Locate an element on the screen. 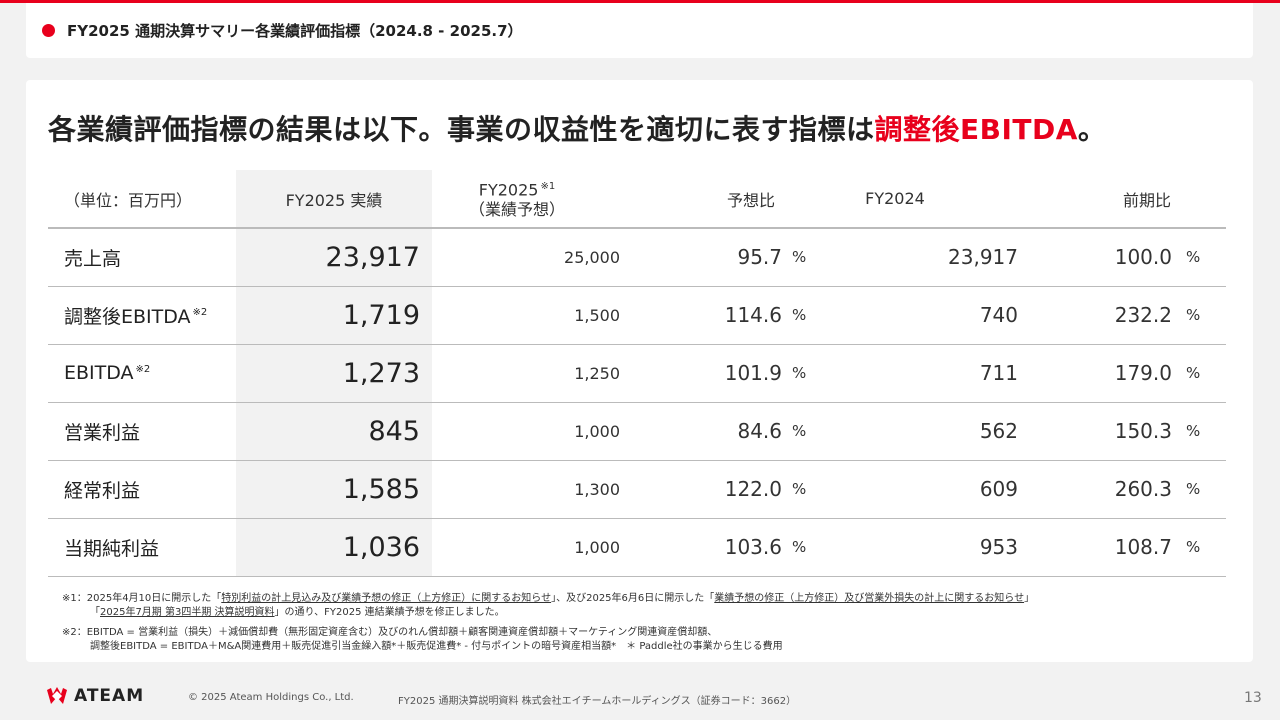 Image resolution: width=1280 pixels, height=720 pixels. col-header-prev: FY2024 is located at coordinates (930, 199).